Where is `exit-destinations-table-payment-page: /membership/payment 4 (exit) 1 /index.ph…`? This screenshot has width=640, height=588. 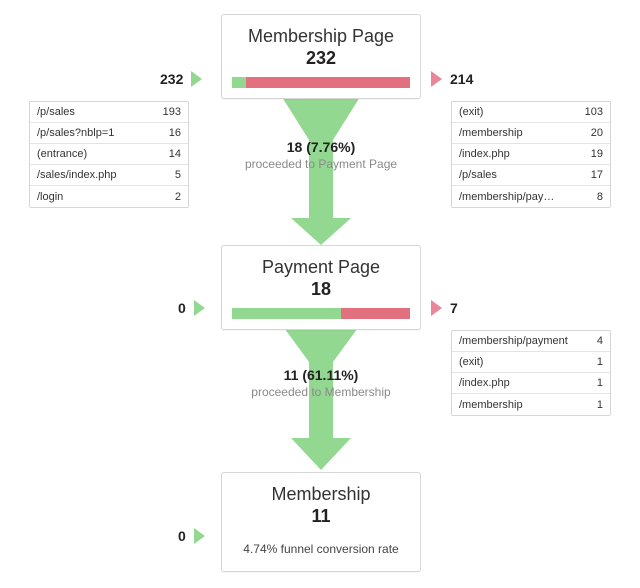
exit-destinations-table-payment-page: /membership/payment 4 (exit) 1 /index.ph… is located at coordinates (531, 373).